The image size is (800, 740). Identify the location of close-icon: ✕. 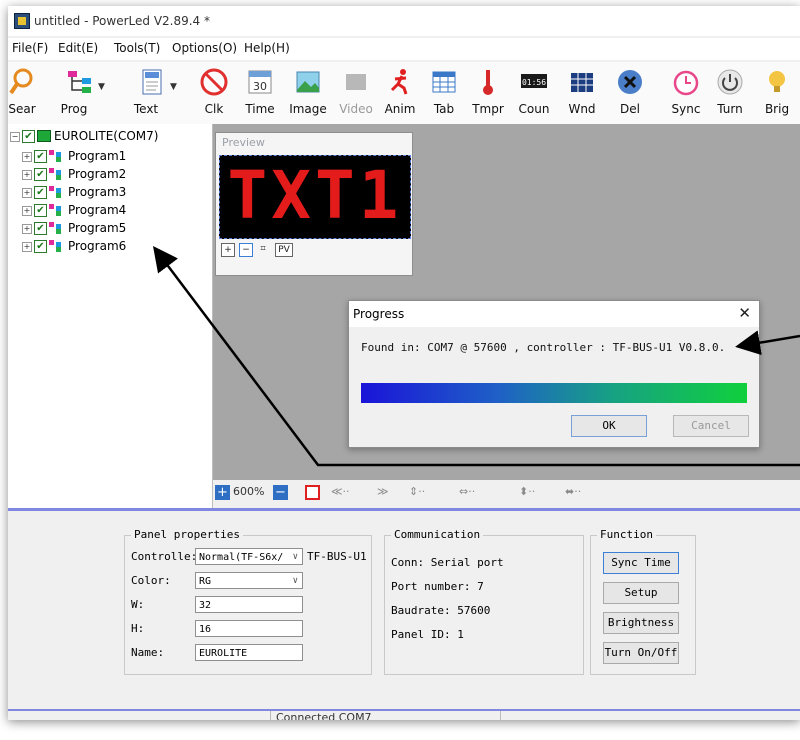
(744, 313).